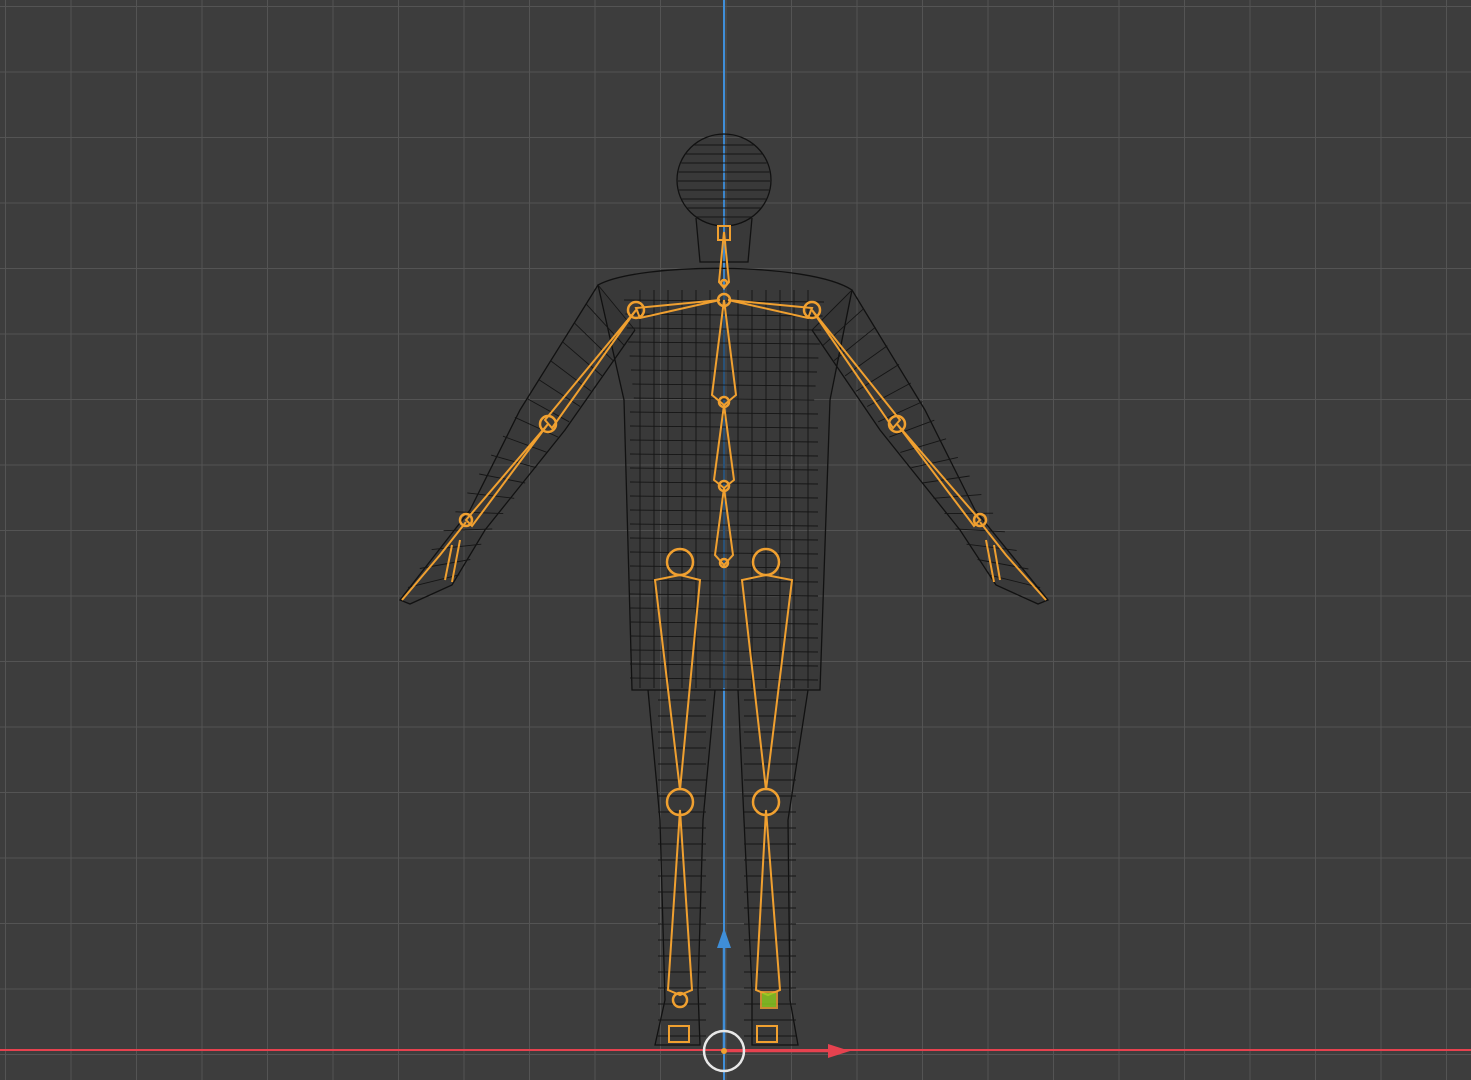  Describe the element at coordinates (517, 444) in the screenshot. I see `mesh-left-arm` at that location.